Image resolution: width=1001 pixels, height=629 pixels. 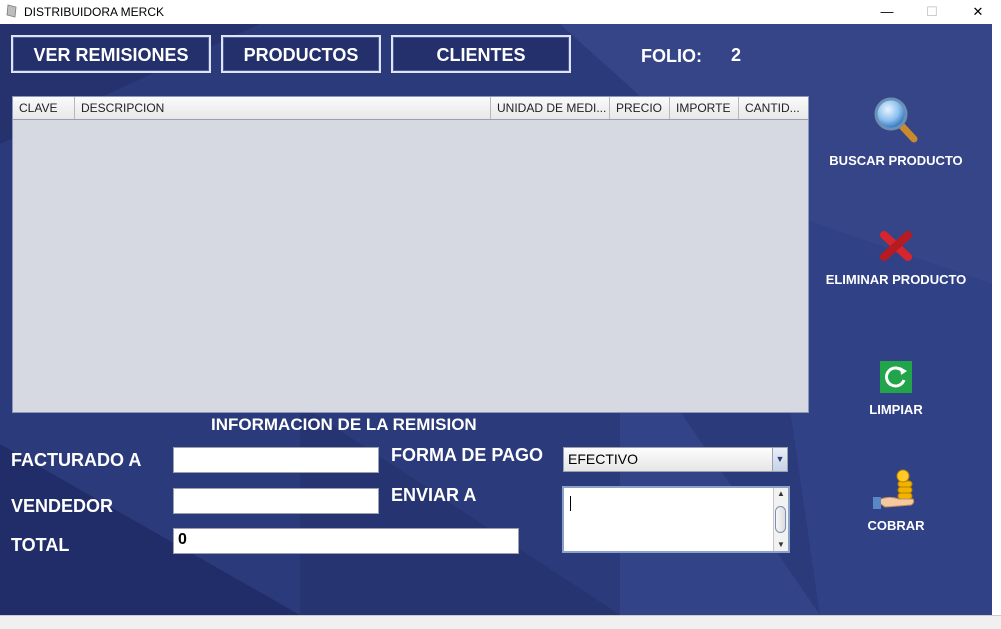 I want to click on maximize-button: ☐, so click(x=932, y=12).